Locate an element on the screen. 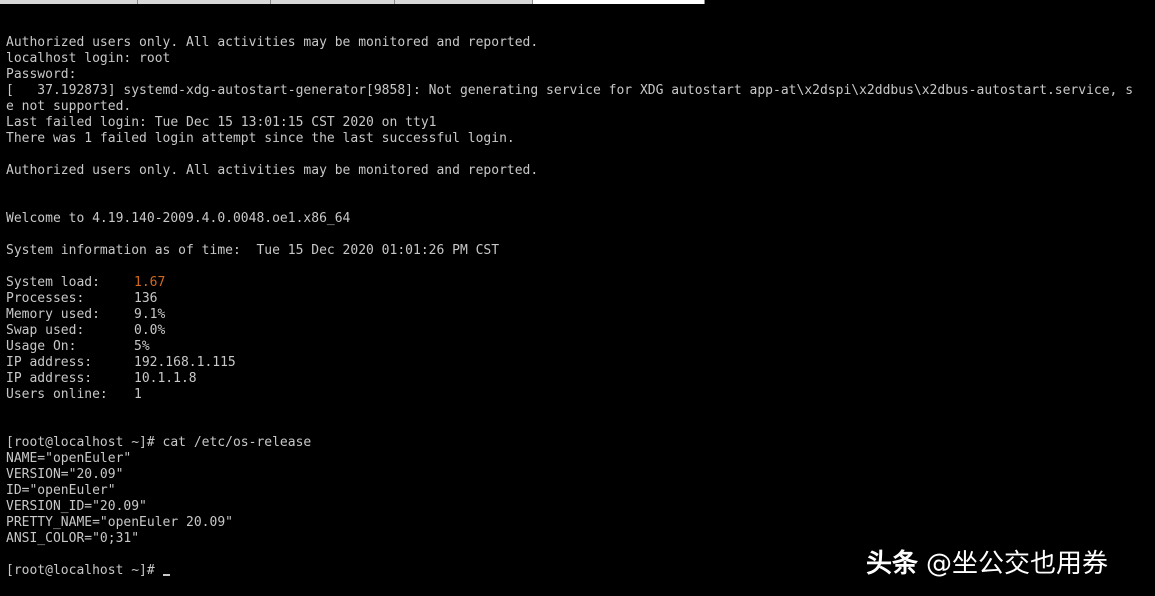  terminal-line: e not supported. is located at coordinates (69, 106).